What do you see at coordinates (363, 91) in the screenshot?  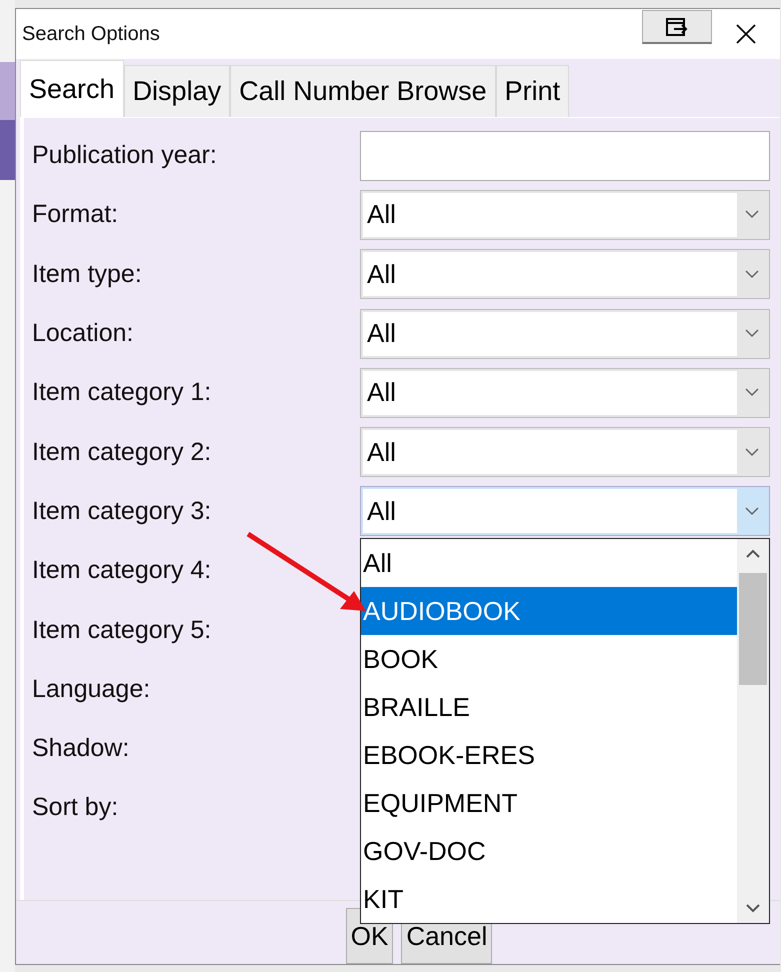 I see `tab: Call Number Browse` at bounding box center [363, 91].